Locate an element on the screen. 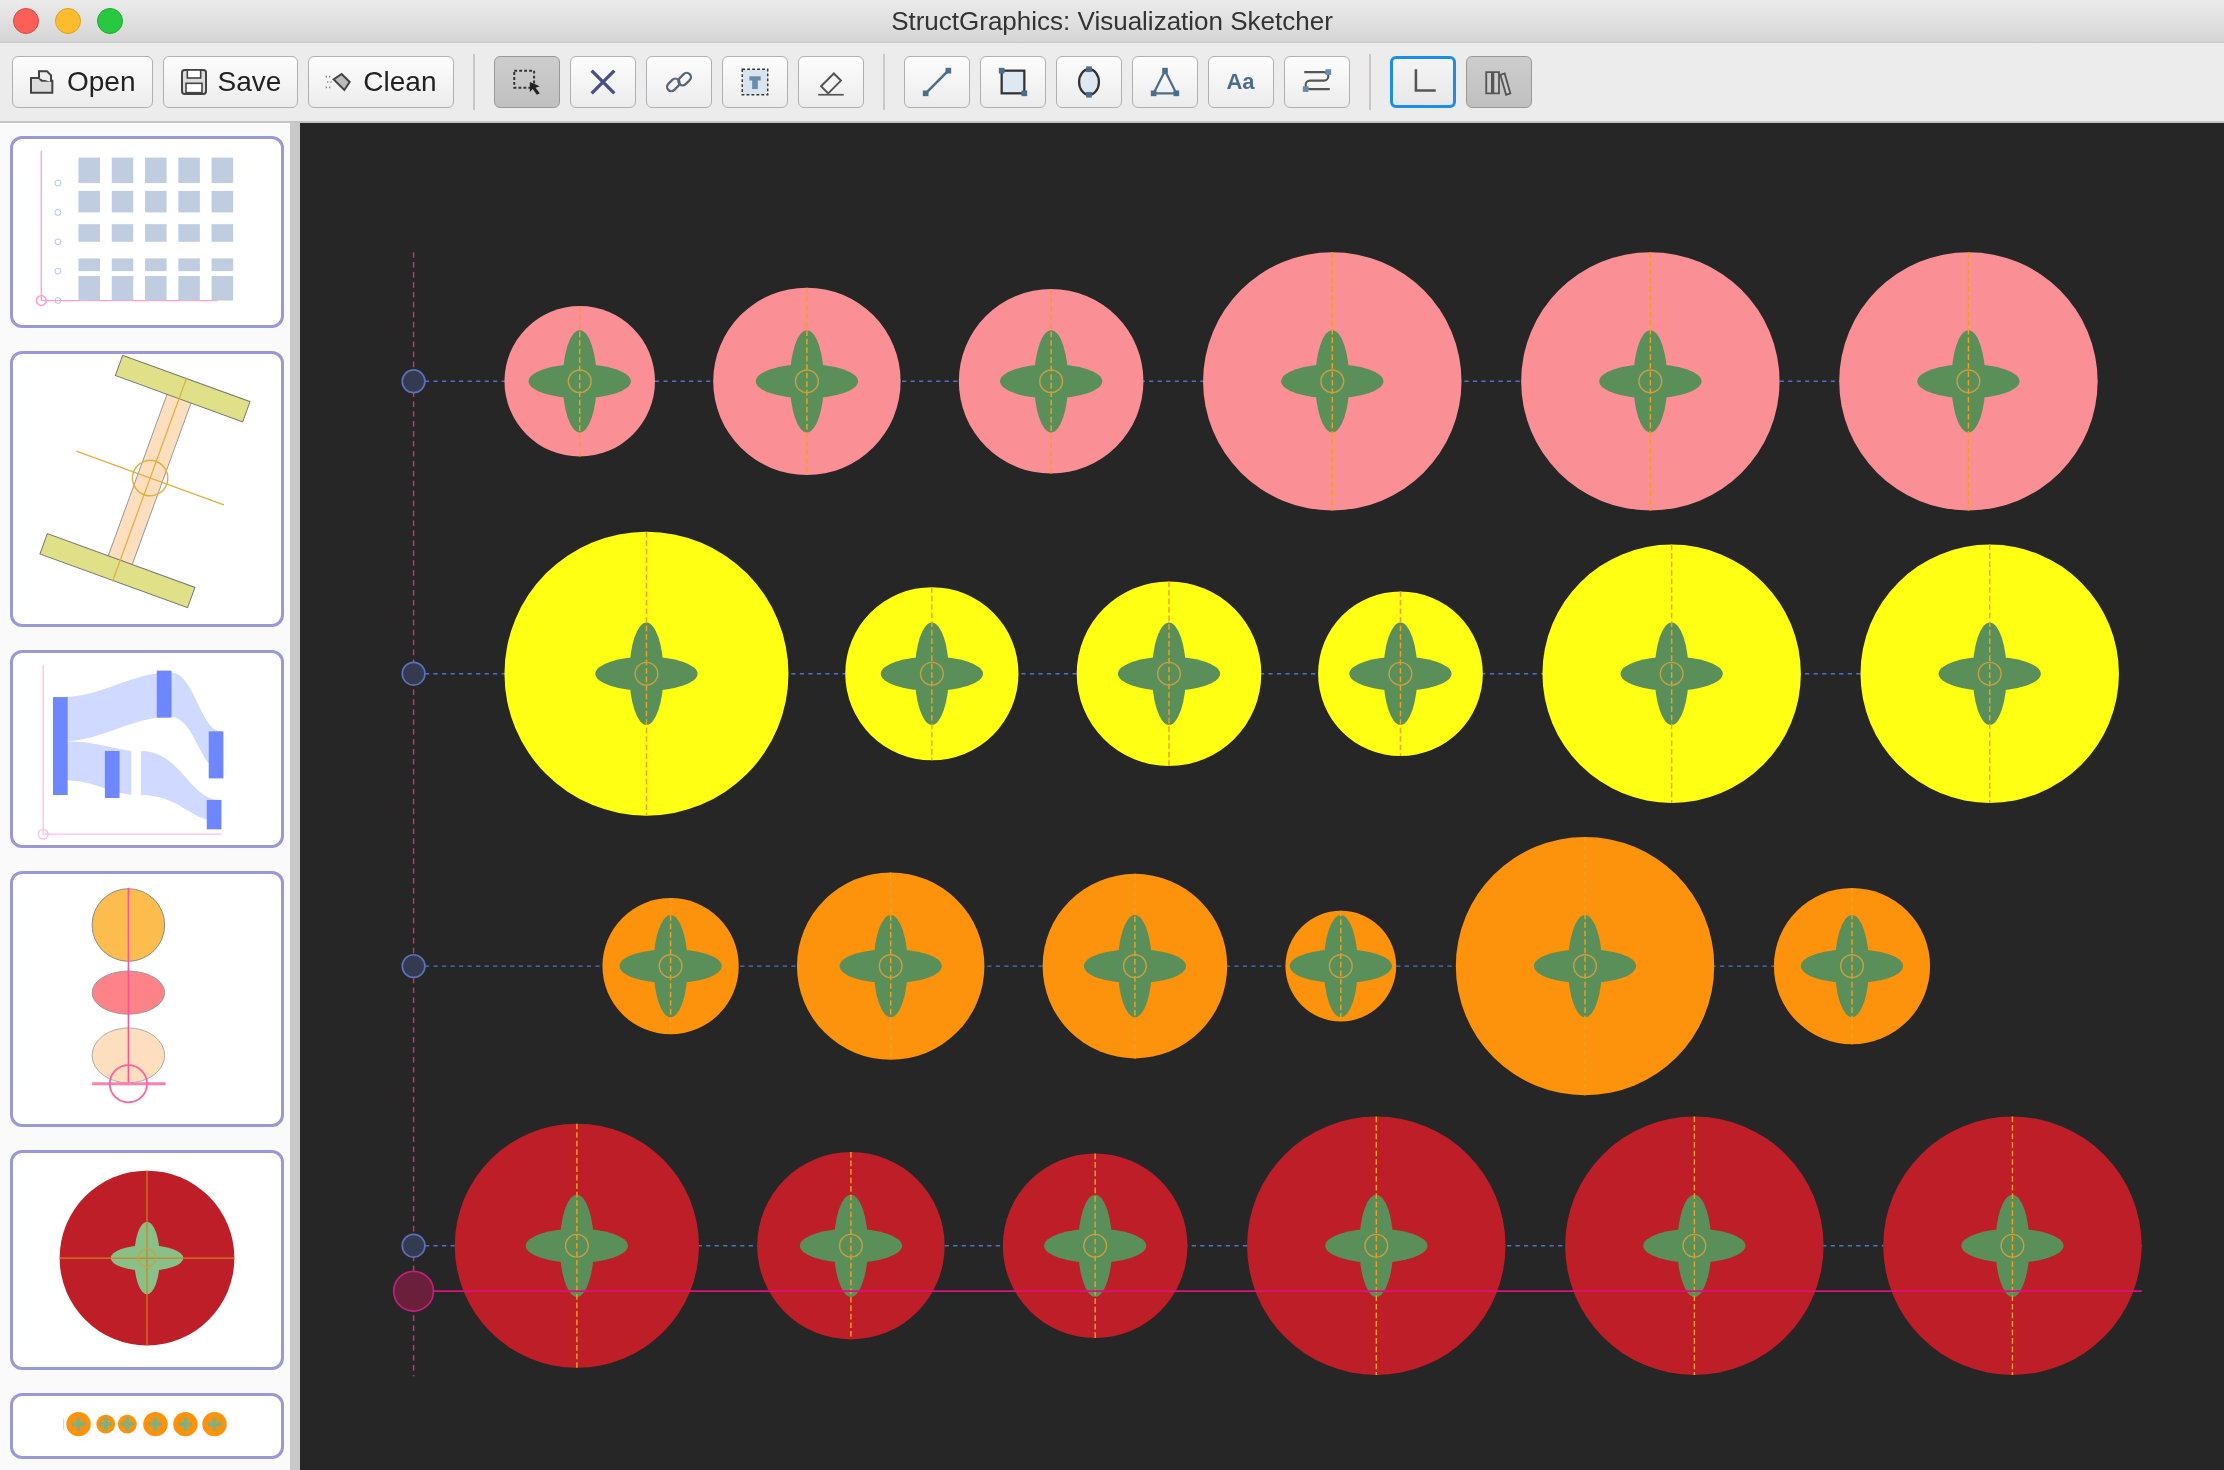  link-tool-button is located at coordinates (678, 82).